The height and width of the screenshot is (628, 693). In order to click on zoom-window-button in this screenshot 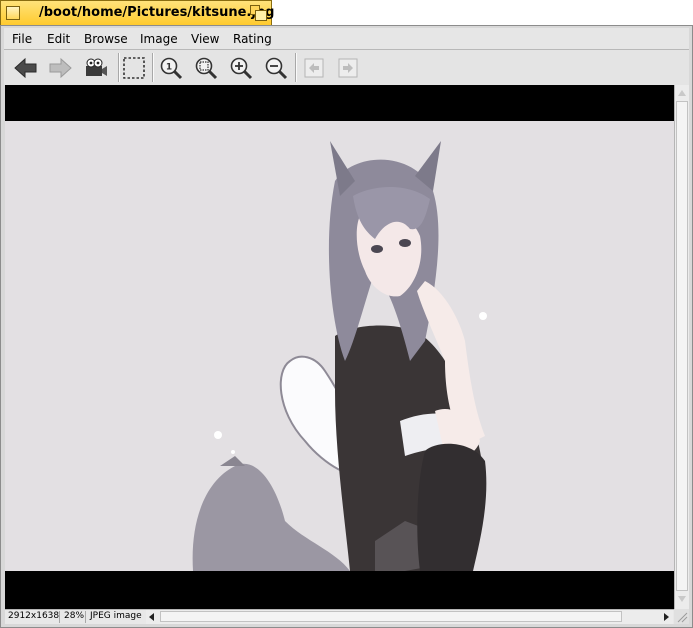, I will do `click(258, 13)`.